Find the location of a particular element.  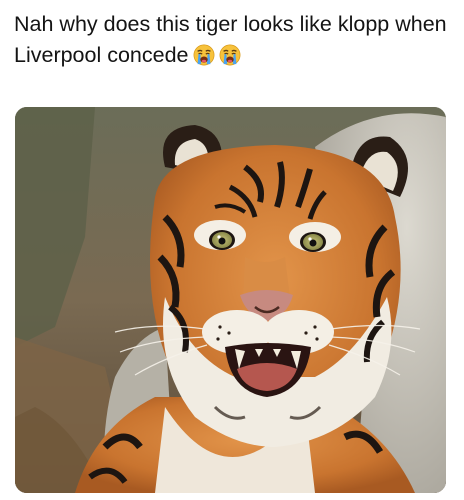

left-eye is located at coordinates (222, 240).